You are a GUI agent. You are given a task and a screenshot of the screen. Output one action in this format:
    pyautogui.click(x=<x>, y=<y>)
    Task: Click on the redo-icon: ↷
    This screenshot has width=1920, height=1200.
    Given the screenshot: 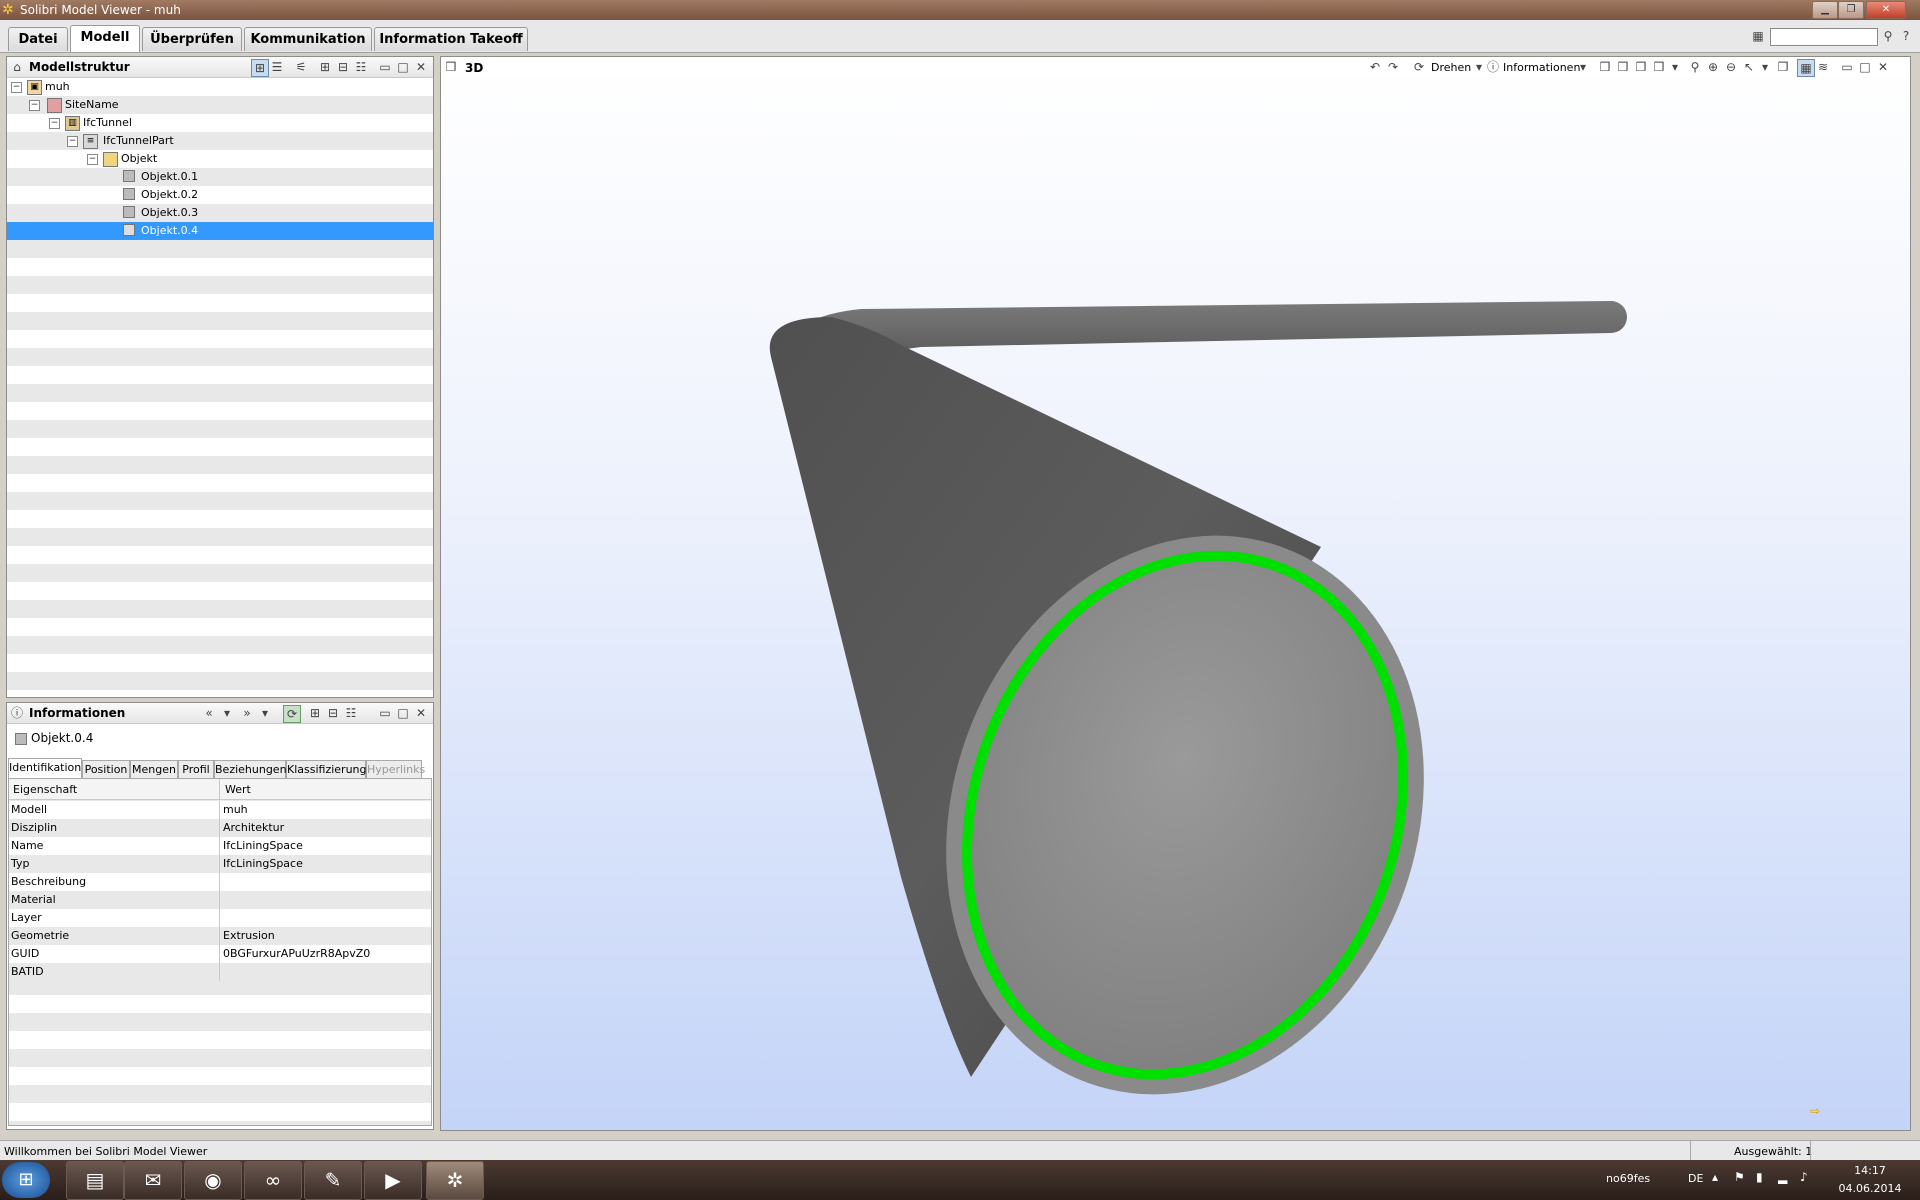 What is the action you would take?
    pyautogui.click(x=1393, y=67)
    